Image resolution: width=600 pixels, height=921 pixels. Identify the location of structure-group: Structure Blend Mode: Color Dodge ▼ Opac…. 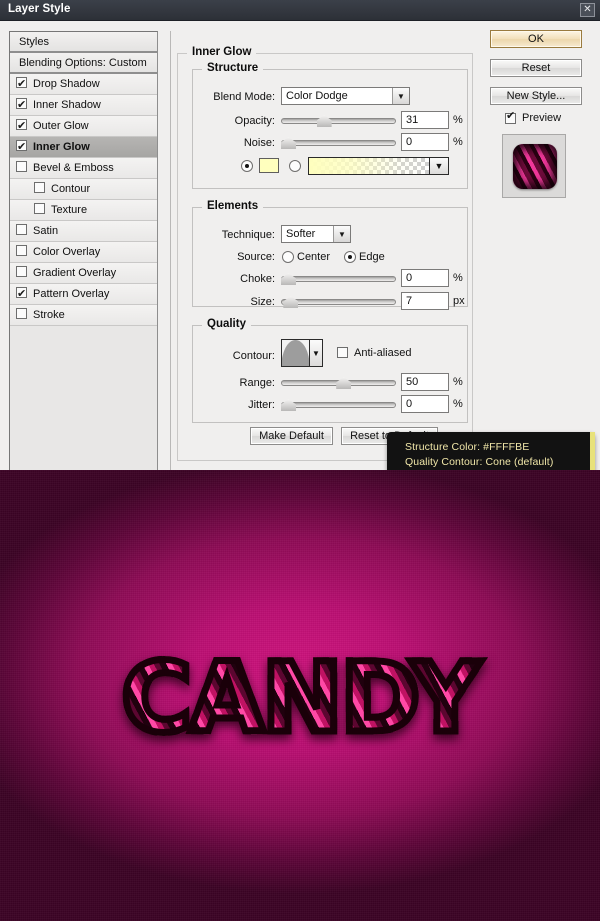
(330, 125).